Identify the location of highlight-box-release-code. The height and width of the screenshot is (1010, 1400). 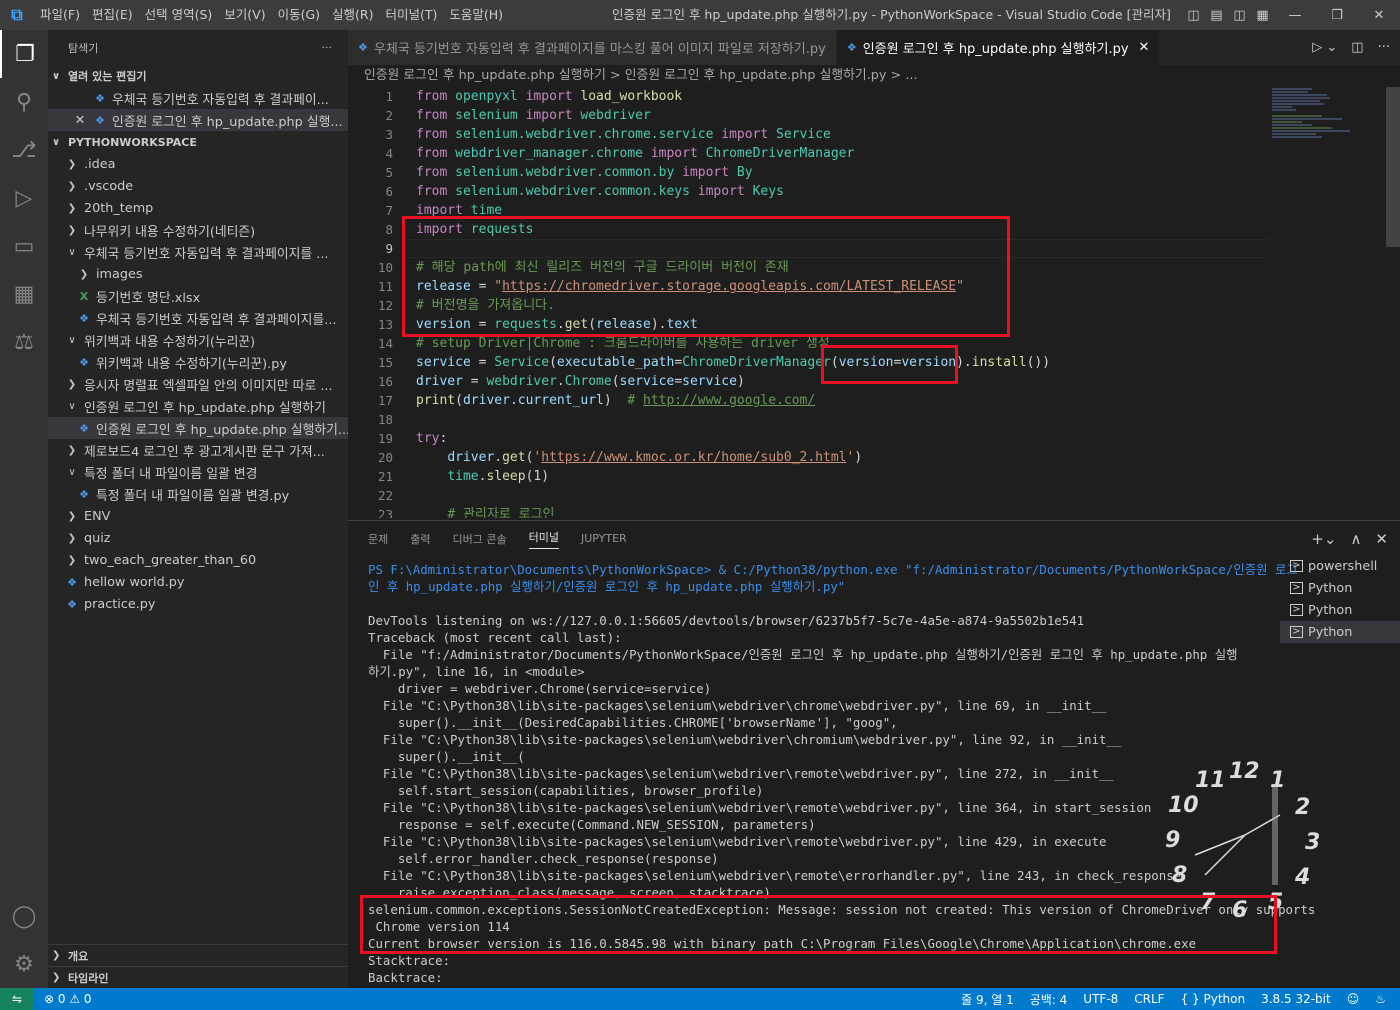
(706, 276).